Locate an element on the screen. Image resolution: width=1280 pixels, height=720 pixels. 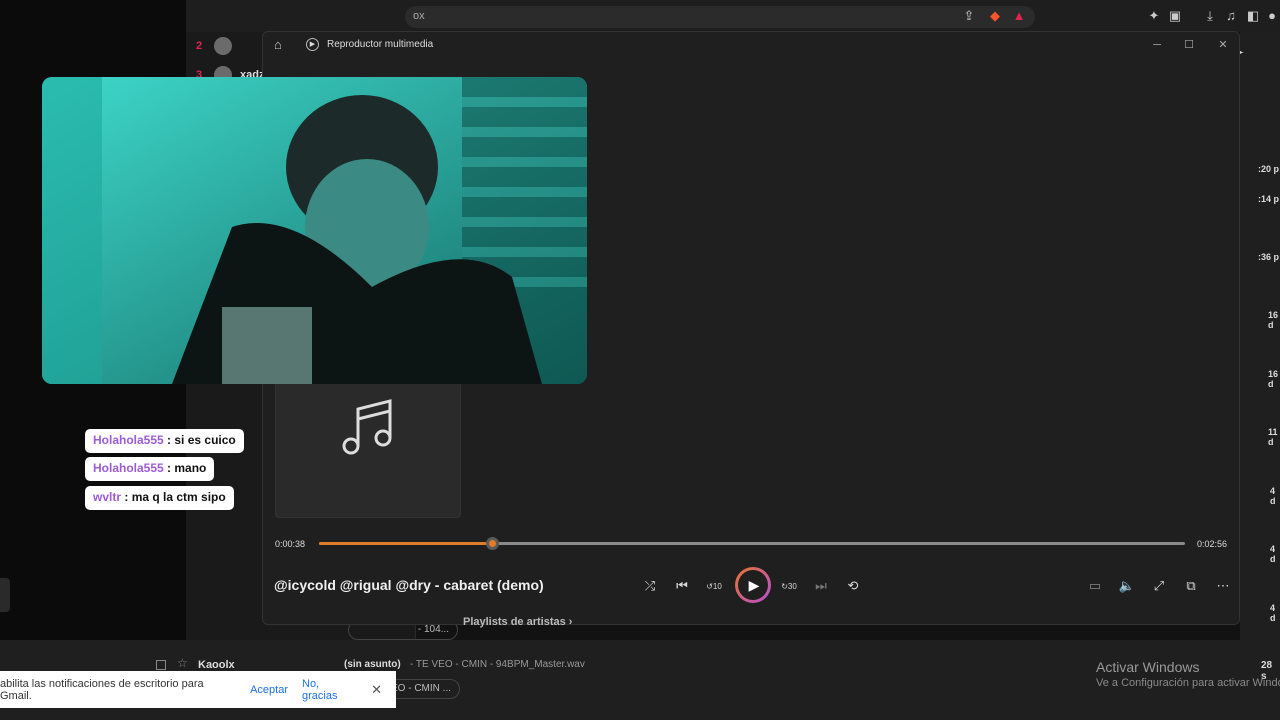
close-button: ✕ is located at coordinates (1223, 45).